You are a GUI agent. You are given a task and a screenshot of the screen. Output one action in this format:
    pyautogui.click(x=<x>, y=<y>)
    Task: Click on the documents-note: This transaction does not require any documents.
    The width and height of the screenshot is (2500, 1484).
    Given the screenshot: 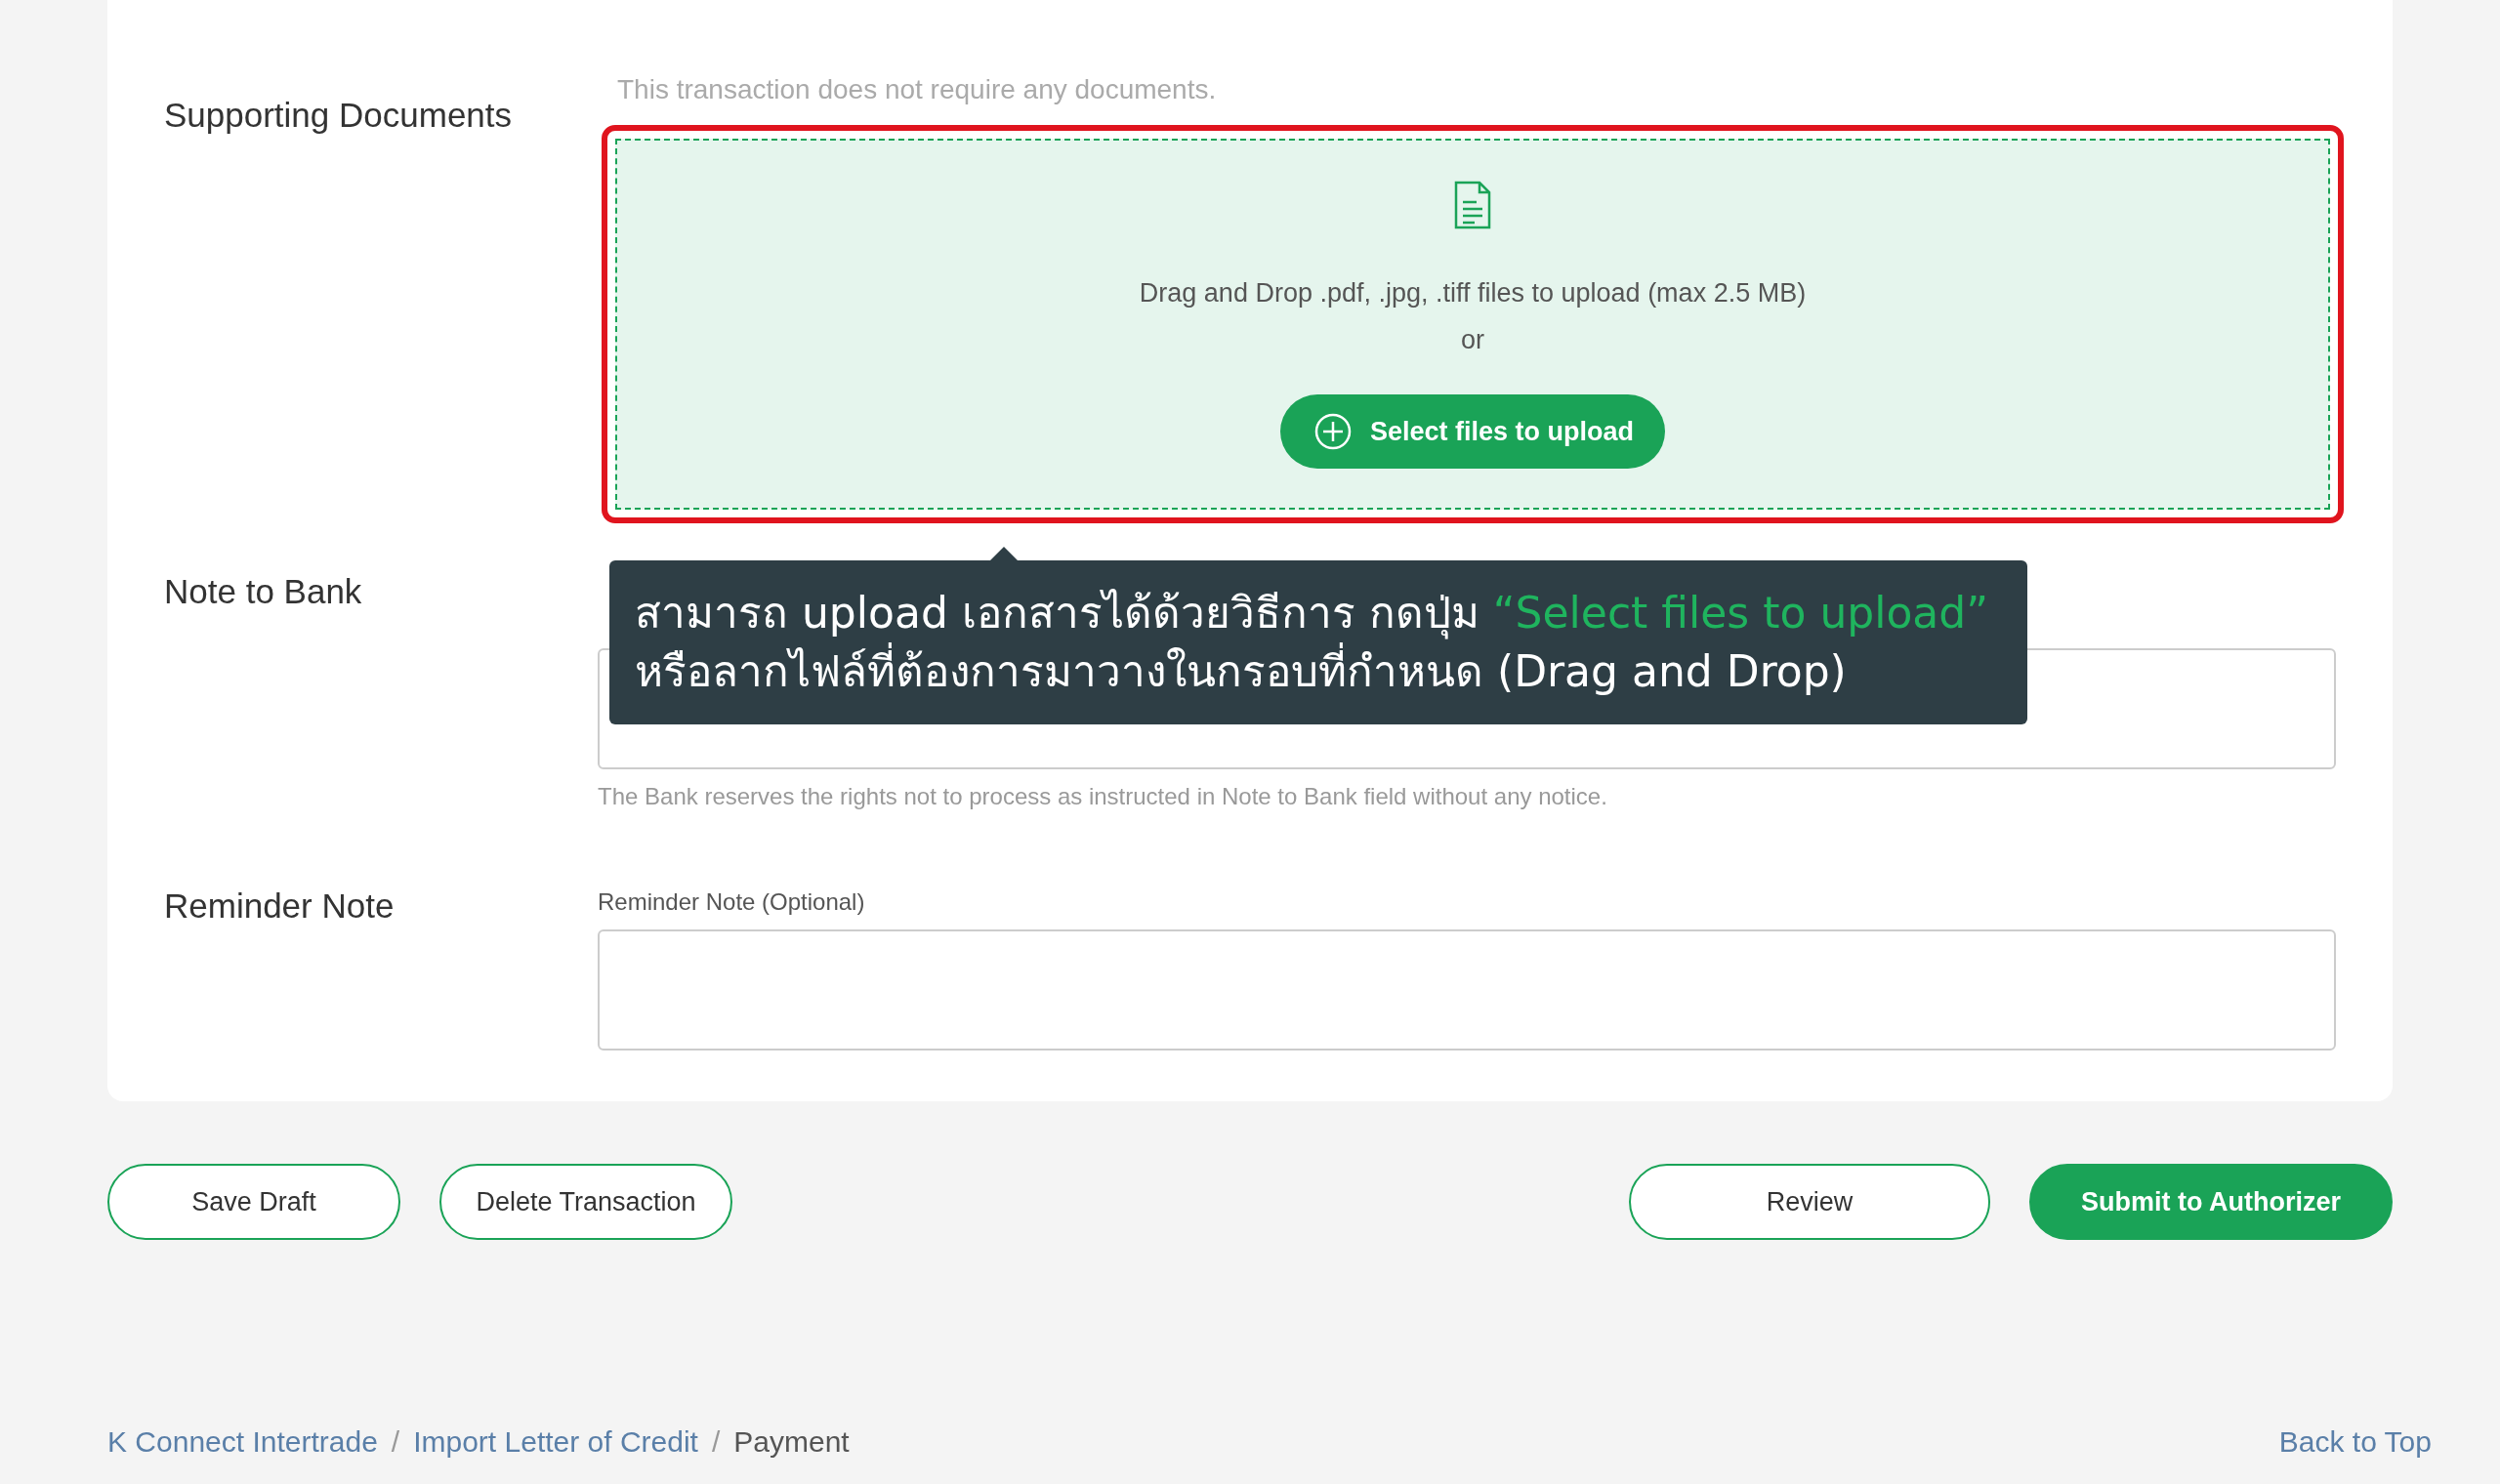 What is the action you would take?
    pyautogui.click(x=917, y=90)
    